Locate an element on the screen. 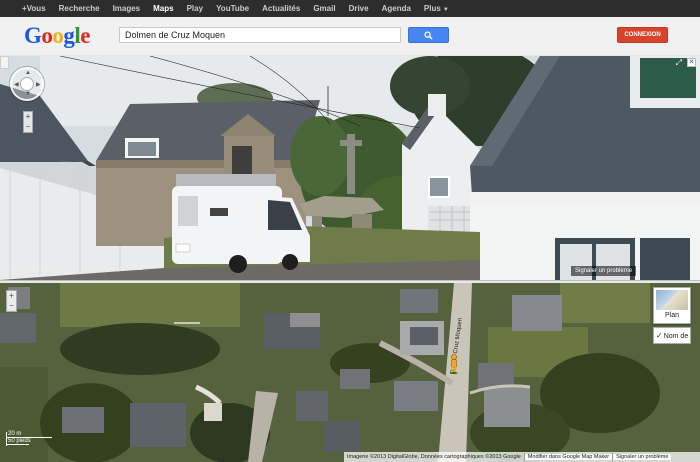 The height and width of the screenshot is (462, 700). map-maker-link: Modifier dans Google Map Maker is located at coordinates (568, 457).